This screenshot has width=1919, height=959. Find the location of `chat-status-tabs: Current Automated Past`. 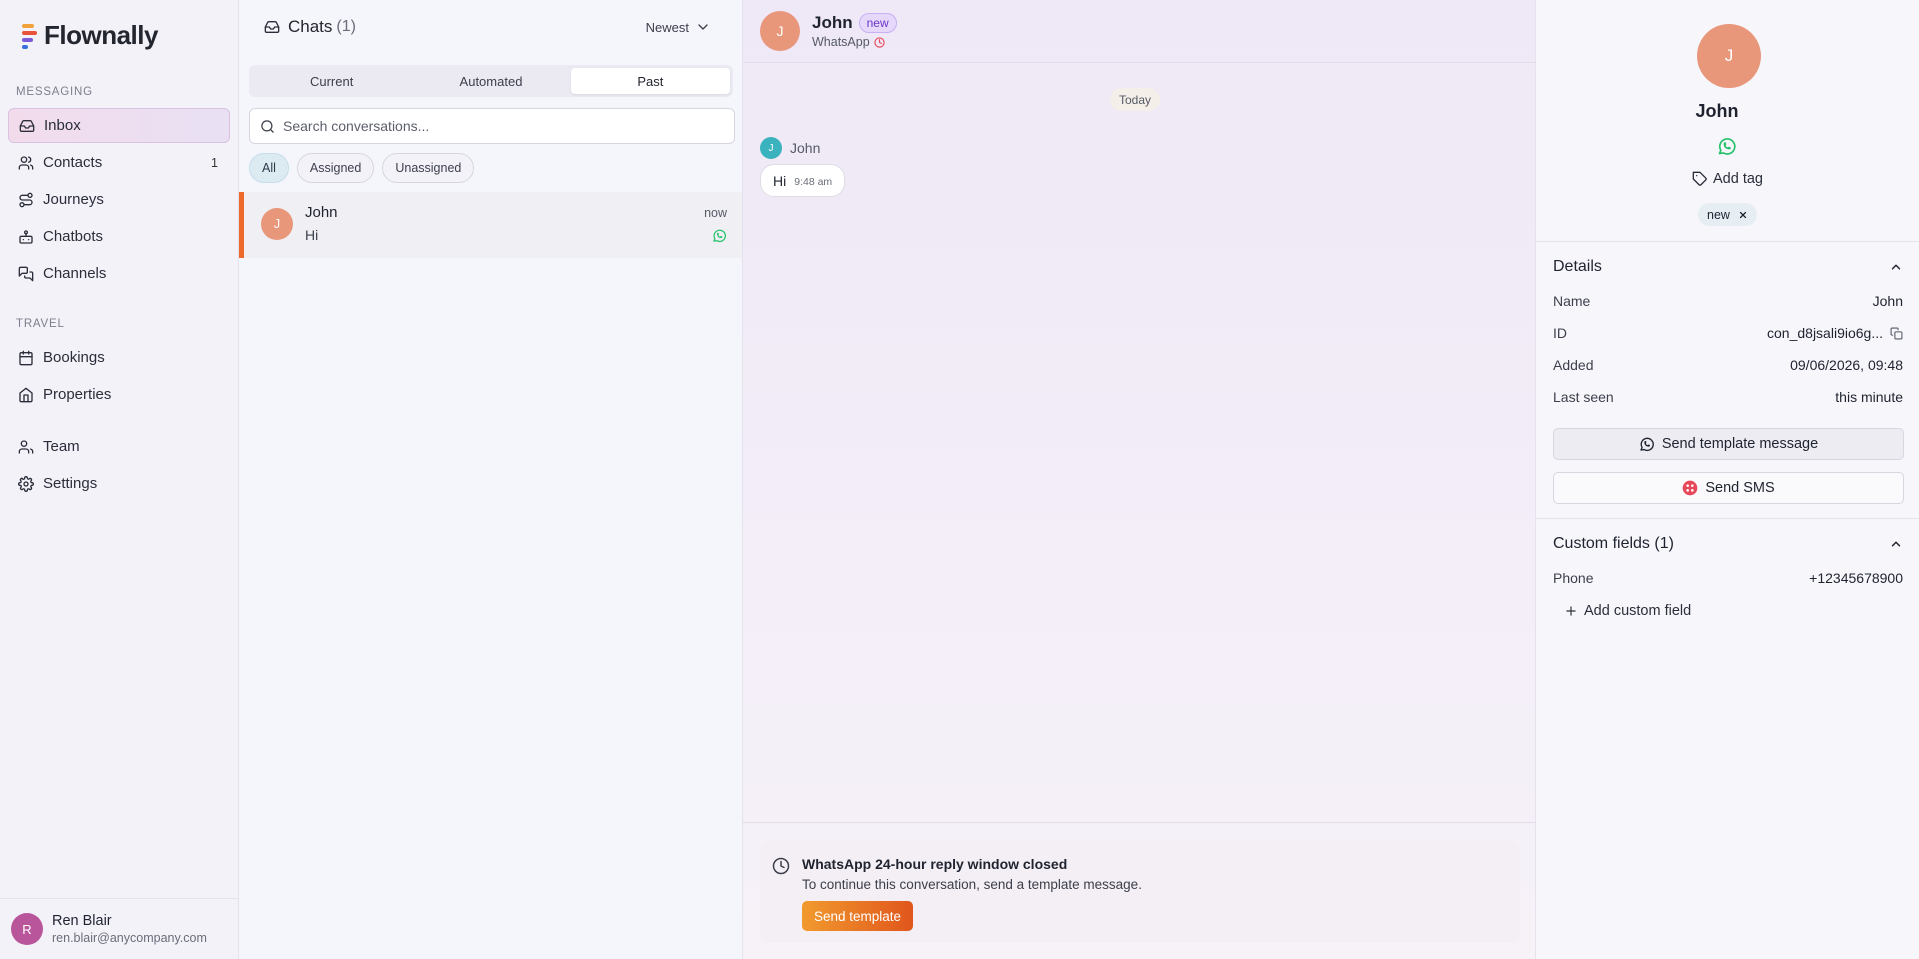

chat-status-tabs: Current Automated Past is located at coordinates (491, 81).